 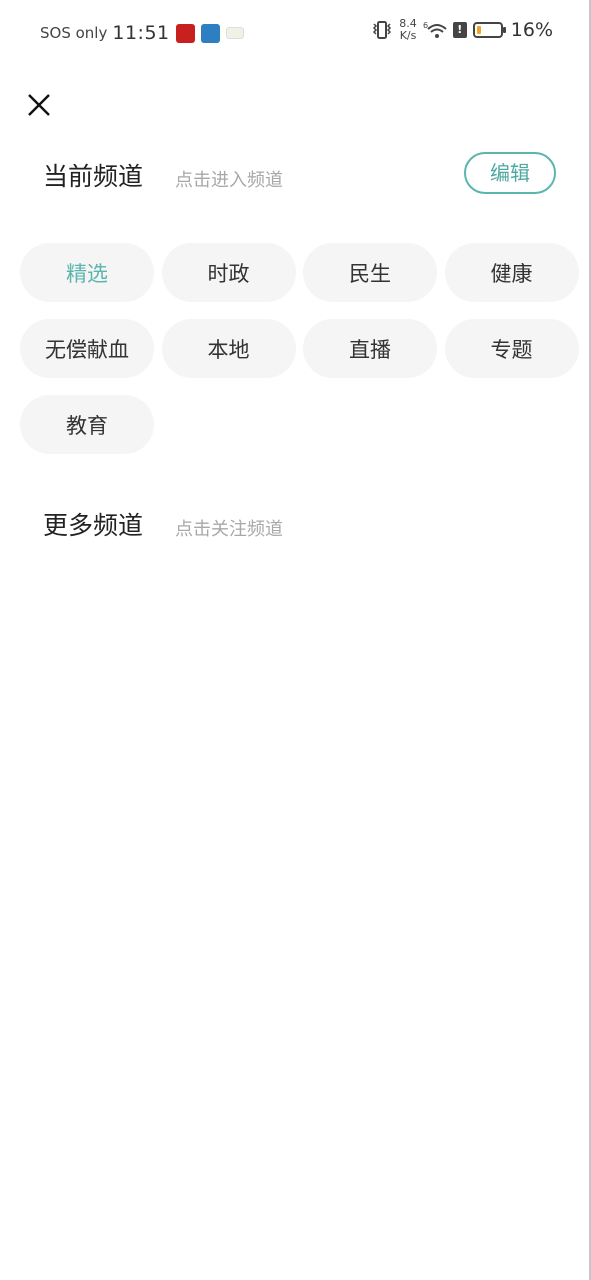 What do you see at coordinates (87, 272) in the screenshot?
I see `channel-chip: 精选` at bounding box center [87, 272].